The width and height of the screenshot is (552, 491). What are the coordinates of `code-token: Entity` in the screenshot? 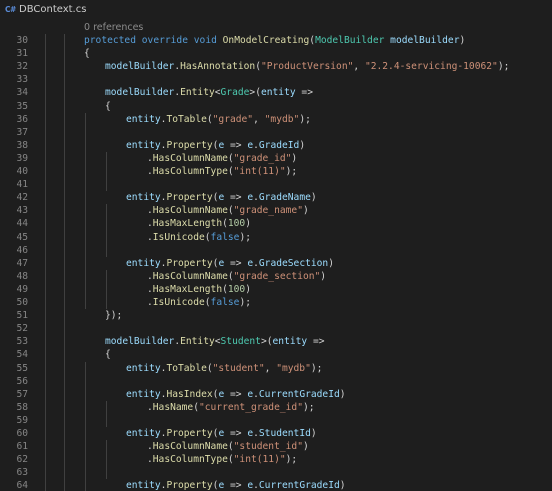 It's located at (197, 93).